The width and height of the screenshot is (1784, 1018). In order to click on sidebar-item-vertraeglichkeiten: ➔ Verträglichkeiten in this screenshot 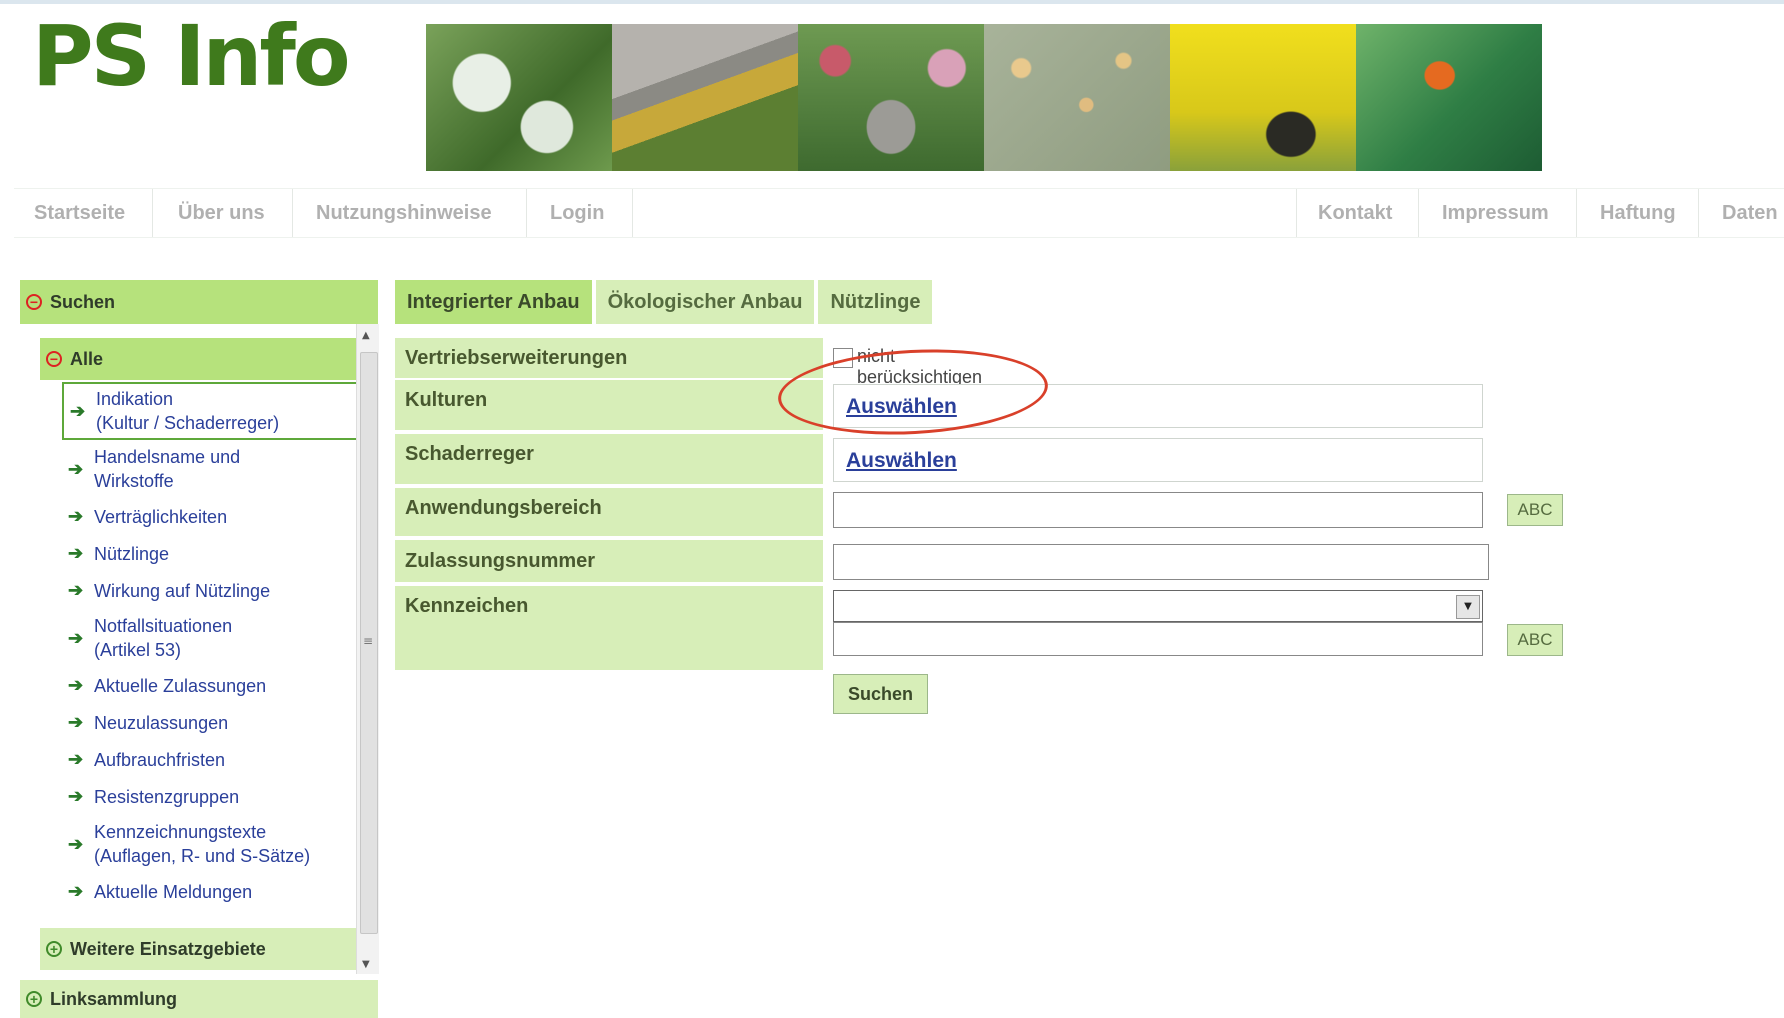, I will do `click(217, 516)`.